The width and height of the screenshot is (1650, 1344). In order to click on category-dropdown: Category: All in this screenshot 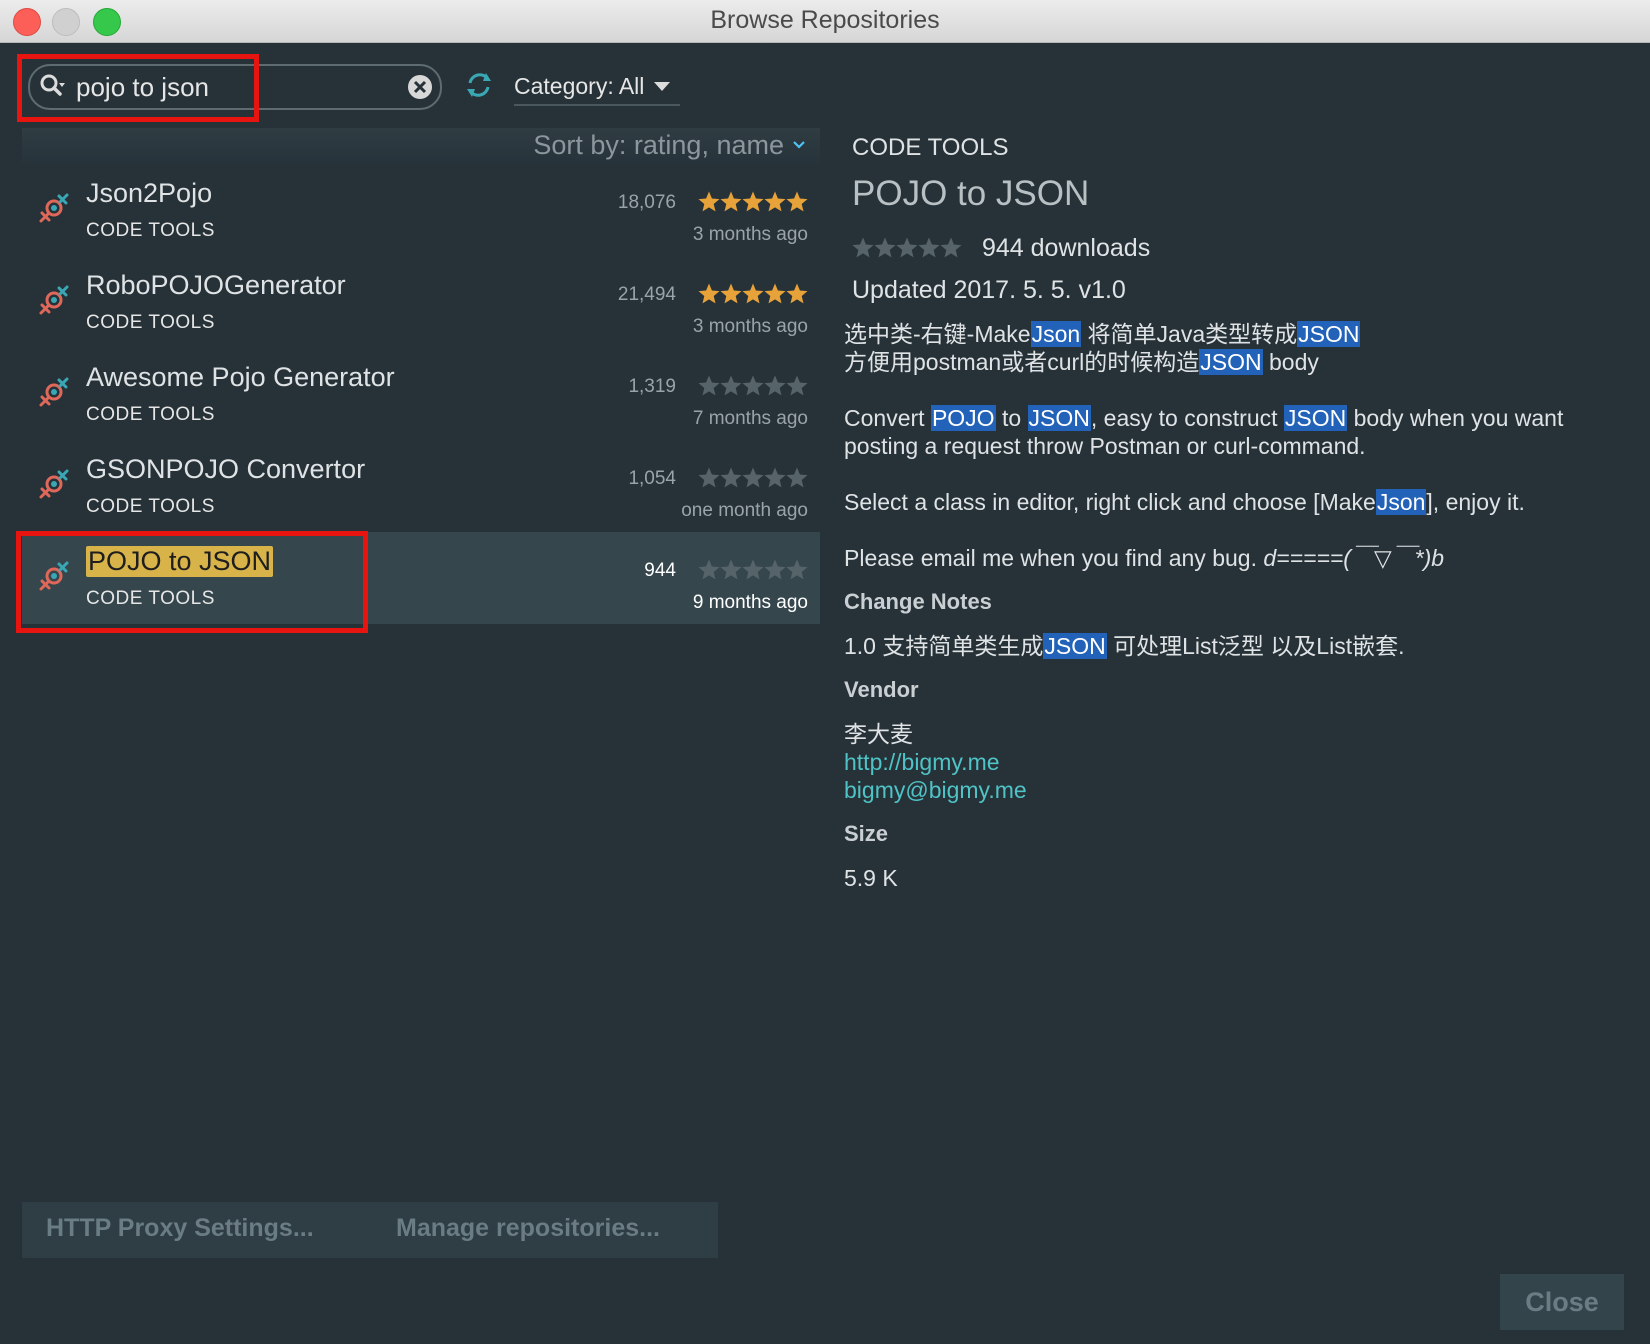, I will do `click(597, 87)`.